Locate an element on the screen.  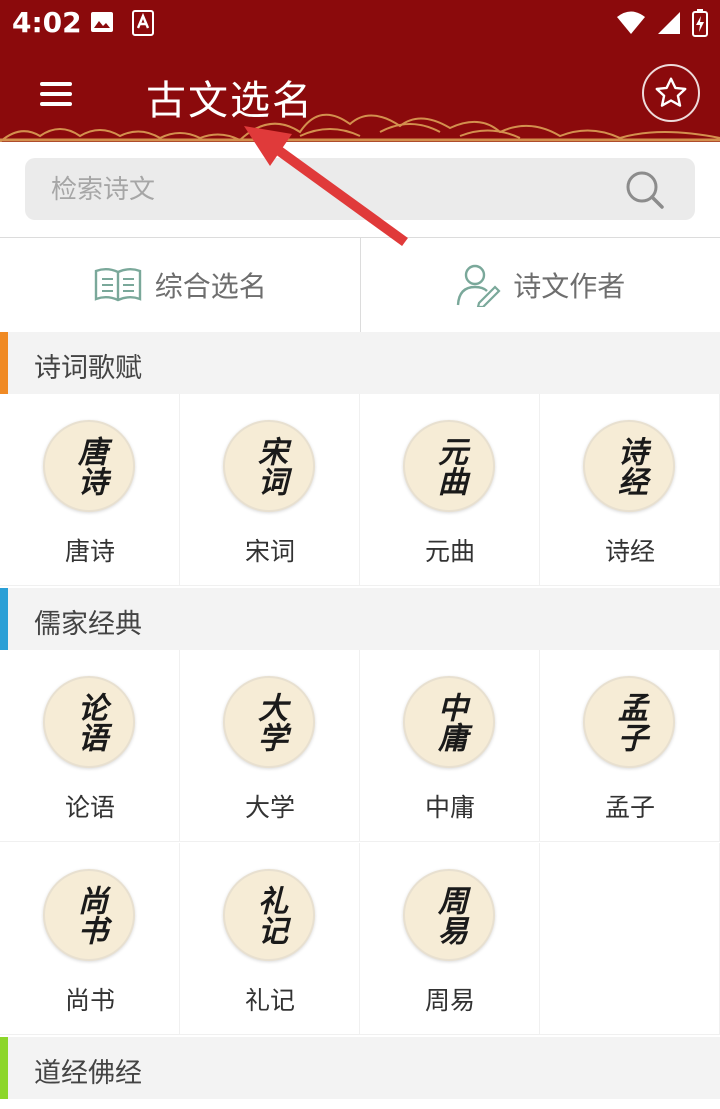
grid-item-label: 唐诗 is located at coordinates (89, 551).